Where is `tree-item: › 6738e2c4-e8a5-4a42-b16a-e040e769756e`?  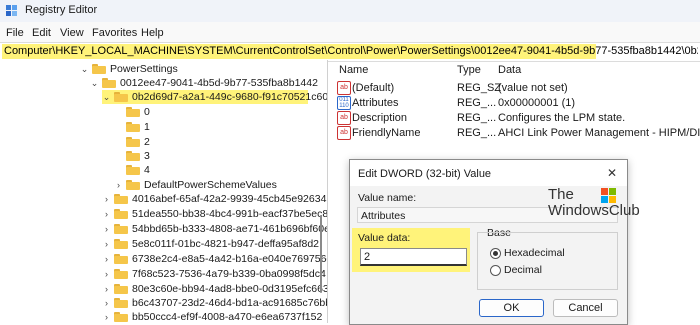 tree-item: › 6738e2c4-e8a5-4a42-b16a-e040e769756e is located at coordinates (214, 259).